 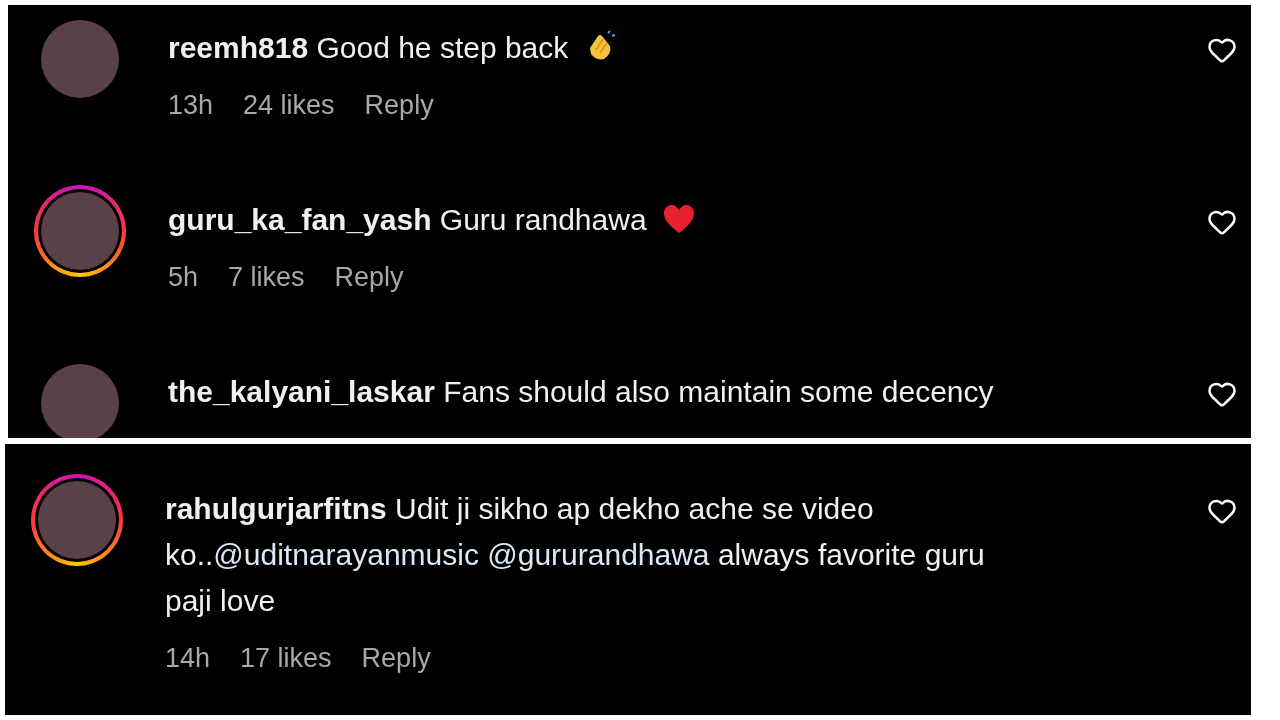 I want to click on username-link: rahulgurjarfitns, so click(x=276, y=508).